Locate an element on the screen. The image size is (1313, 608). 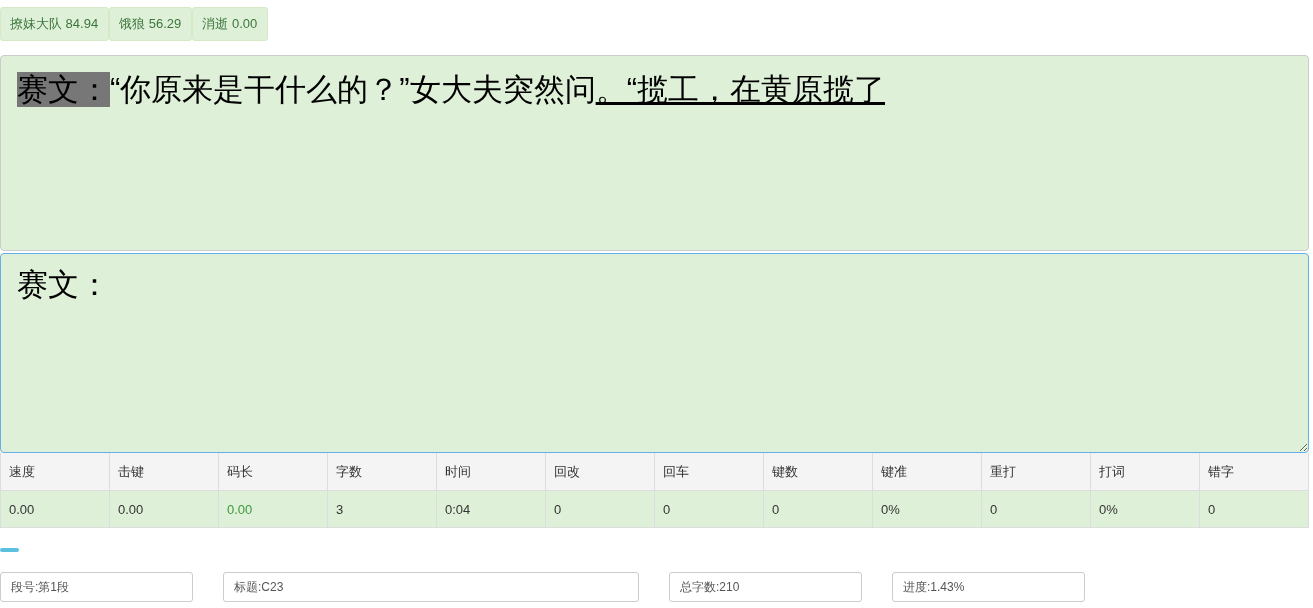
table-header-cell: 码长 is located at coordinates (273, 472).